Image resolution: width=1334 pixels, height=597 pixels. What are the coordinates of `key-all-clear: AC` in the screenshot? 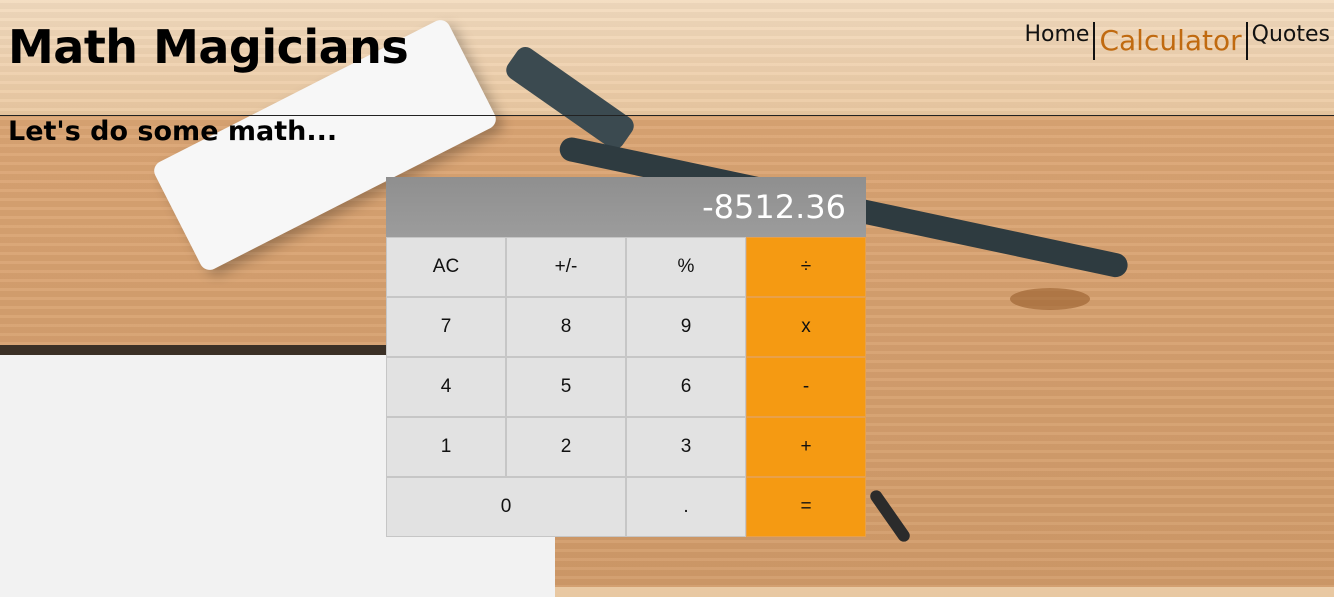 It's located at (446, 267).